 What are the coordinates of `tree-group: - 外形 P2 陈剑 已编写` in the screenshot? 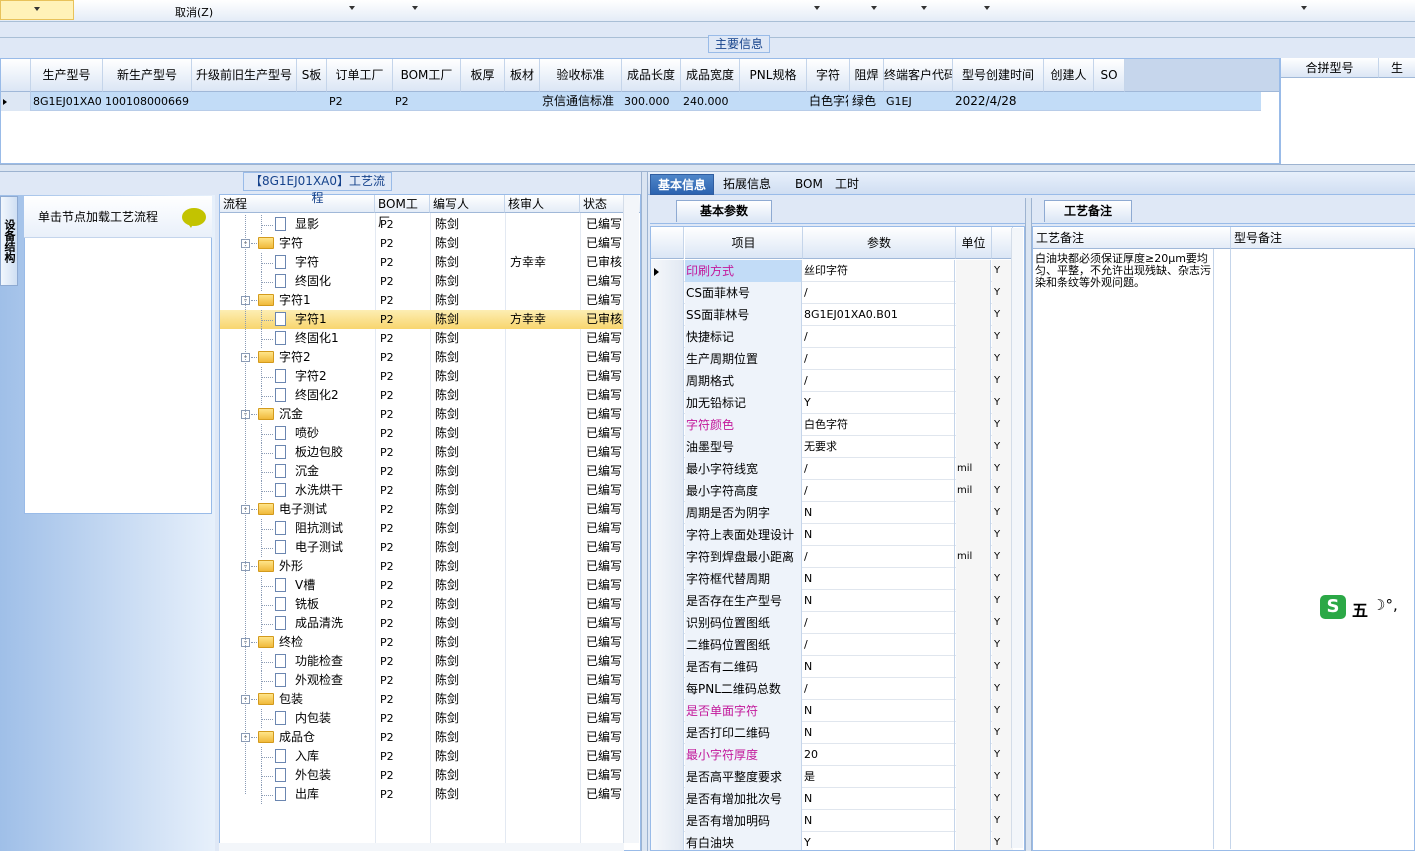 It's located at (425, 566).